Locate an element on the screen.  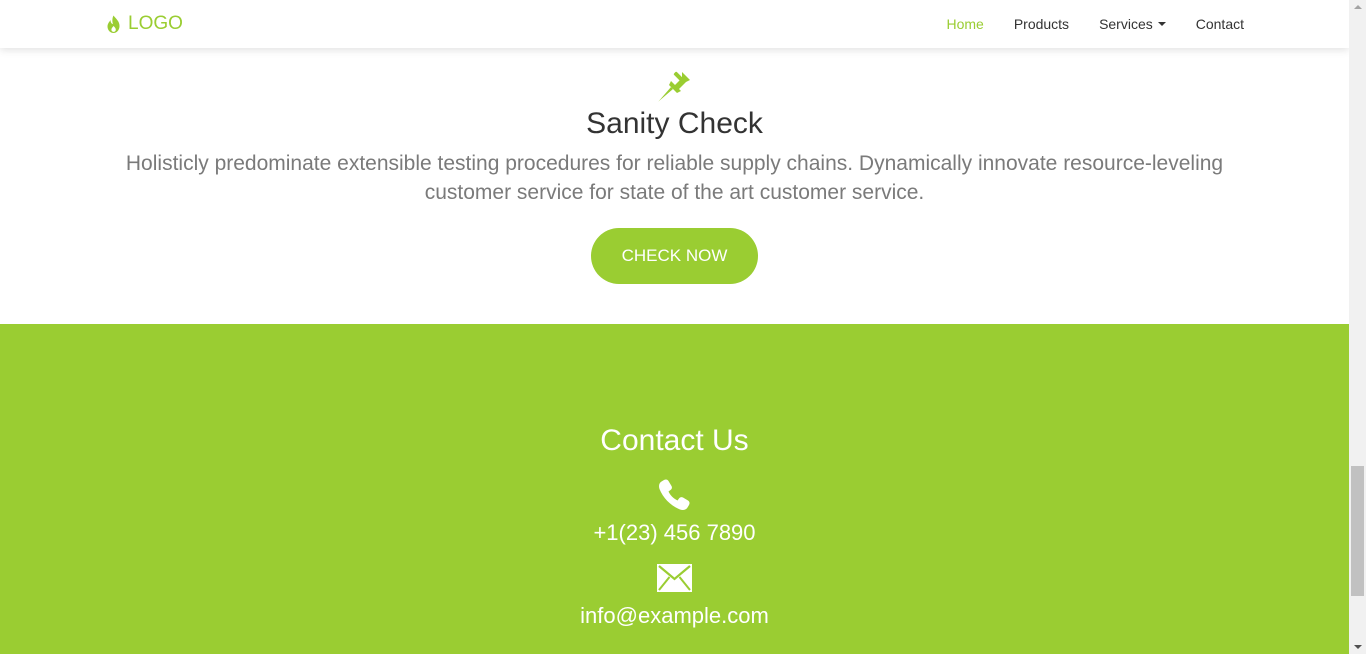
navbar: LOGO Home Products Services Contact is located at coordinates (674, 24).